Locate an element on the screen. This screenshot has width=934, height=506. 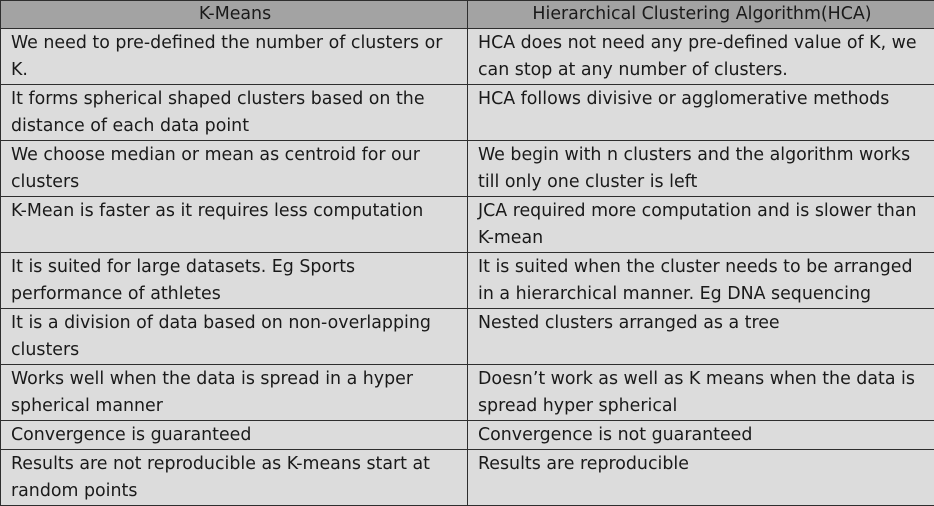
hca-cell: Nested clusters arranged as a tree is located at coordinates (701, 337).